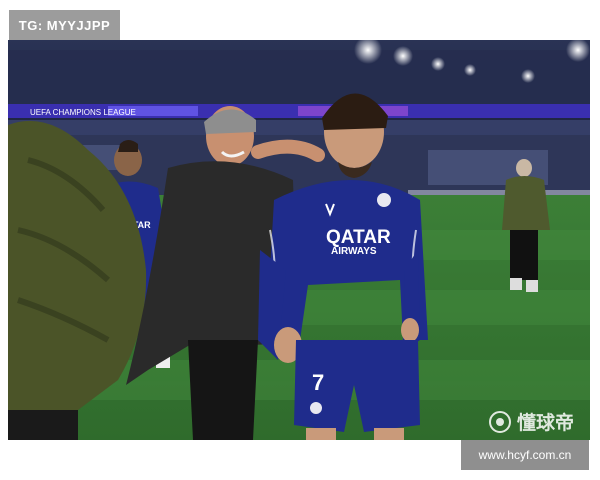 The width and height of the screenshot is (600, 480). Describe the element at coordinates (384, 200) in the screenshot. I see `club-crest` at that location.